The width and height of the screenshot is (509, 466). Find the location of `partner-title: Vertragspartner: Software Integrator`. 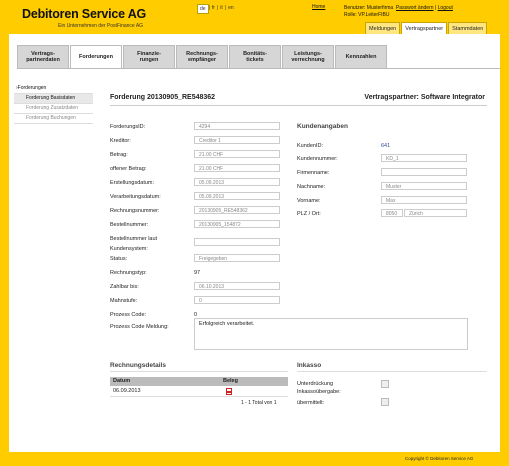

partner-title: Vertragspartner: Software Integrator is located at coordinates (424, 97).